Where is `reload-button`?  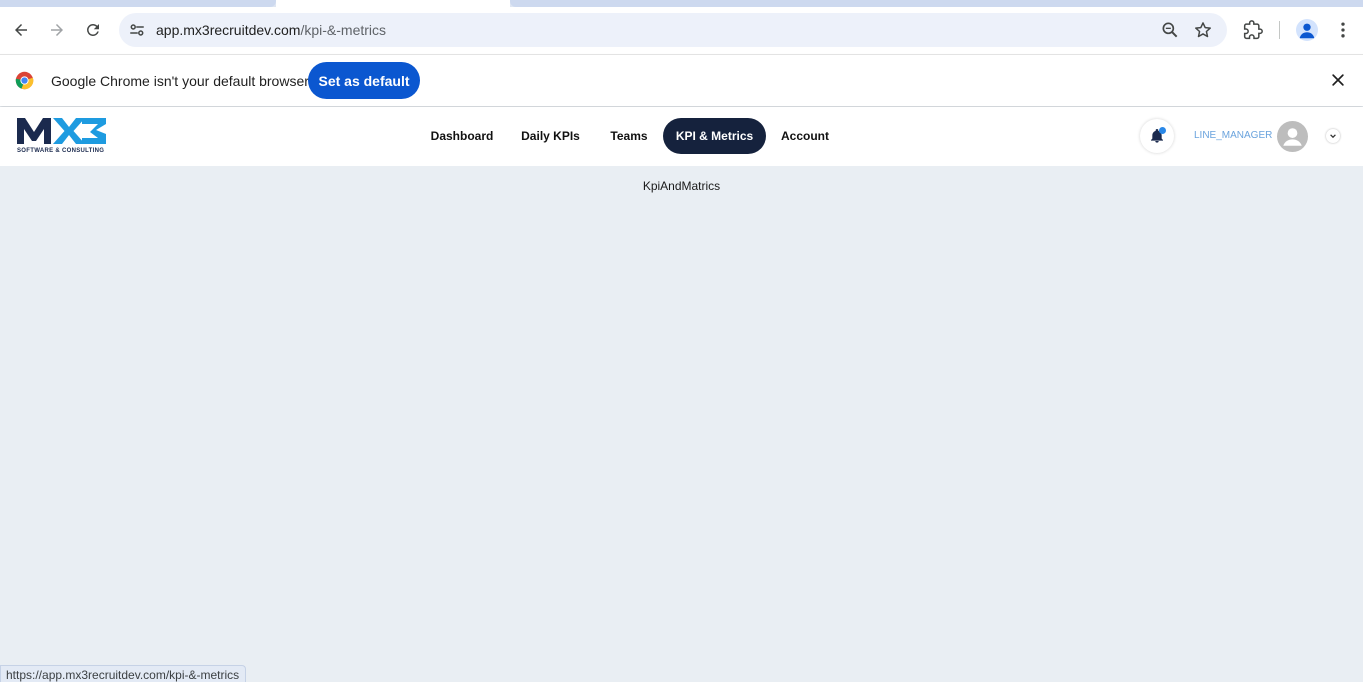 reload-button is located at coordinates (93, 30).